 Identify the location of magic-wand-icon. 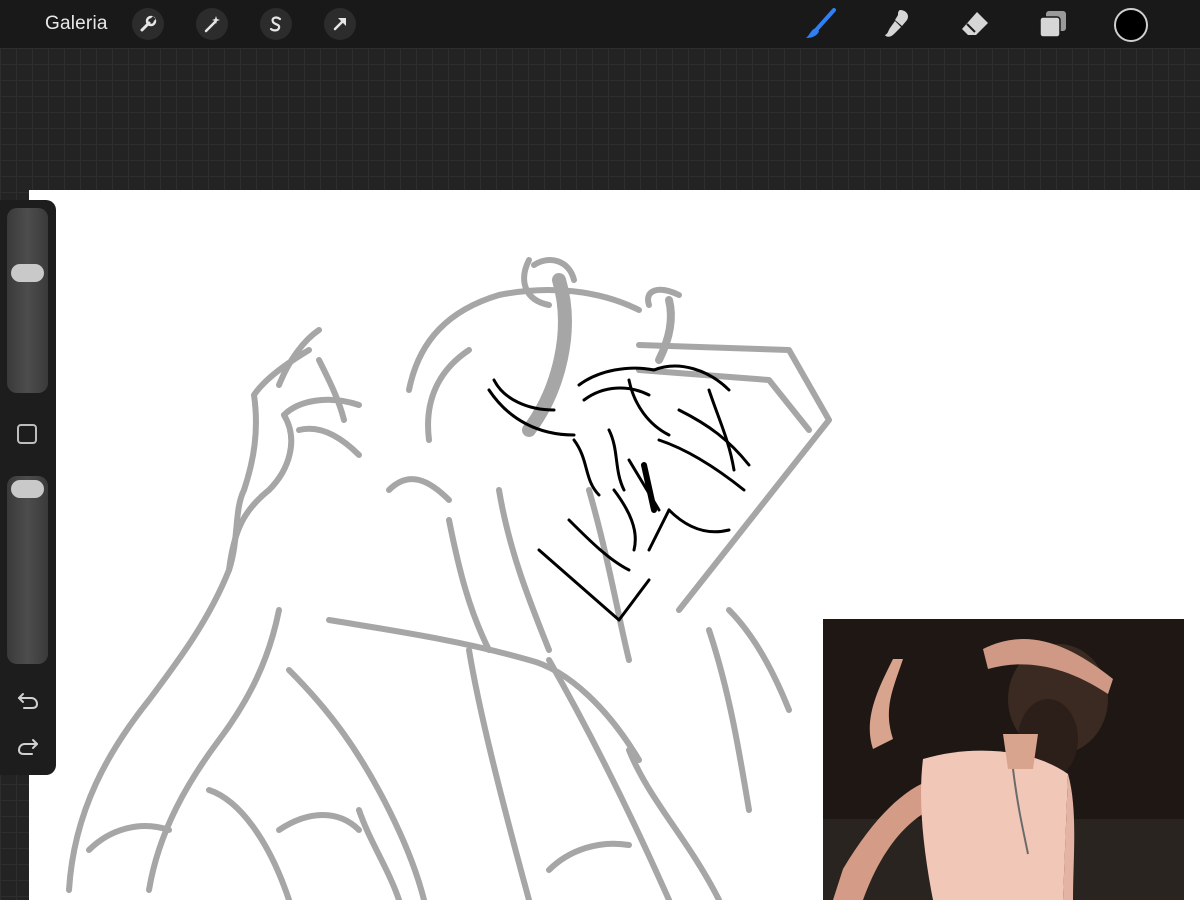
(212, 24).